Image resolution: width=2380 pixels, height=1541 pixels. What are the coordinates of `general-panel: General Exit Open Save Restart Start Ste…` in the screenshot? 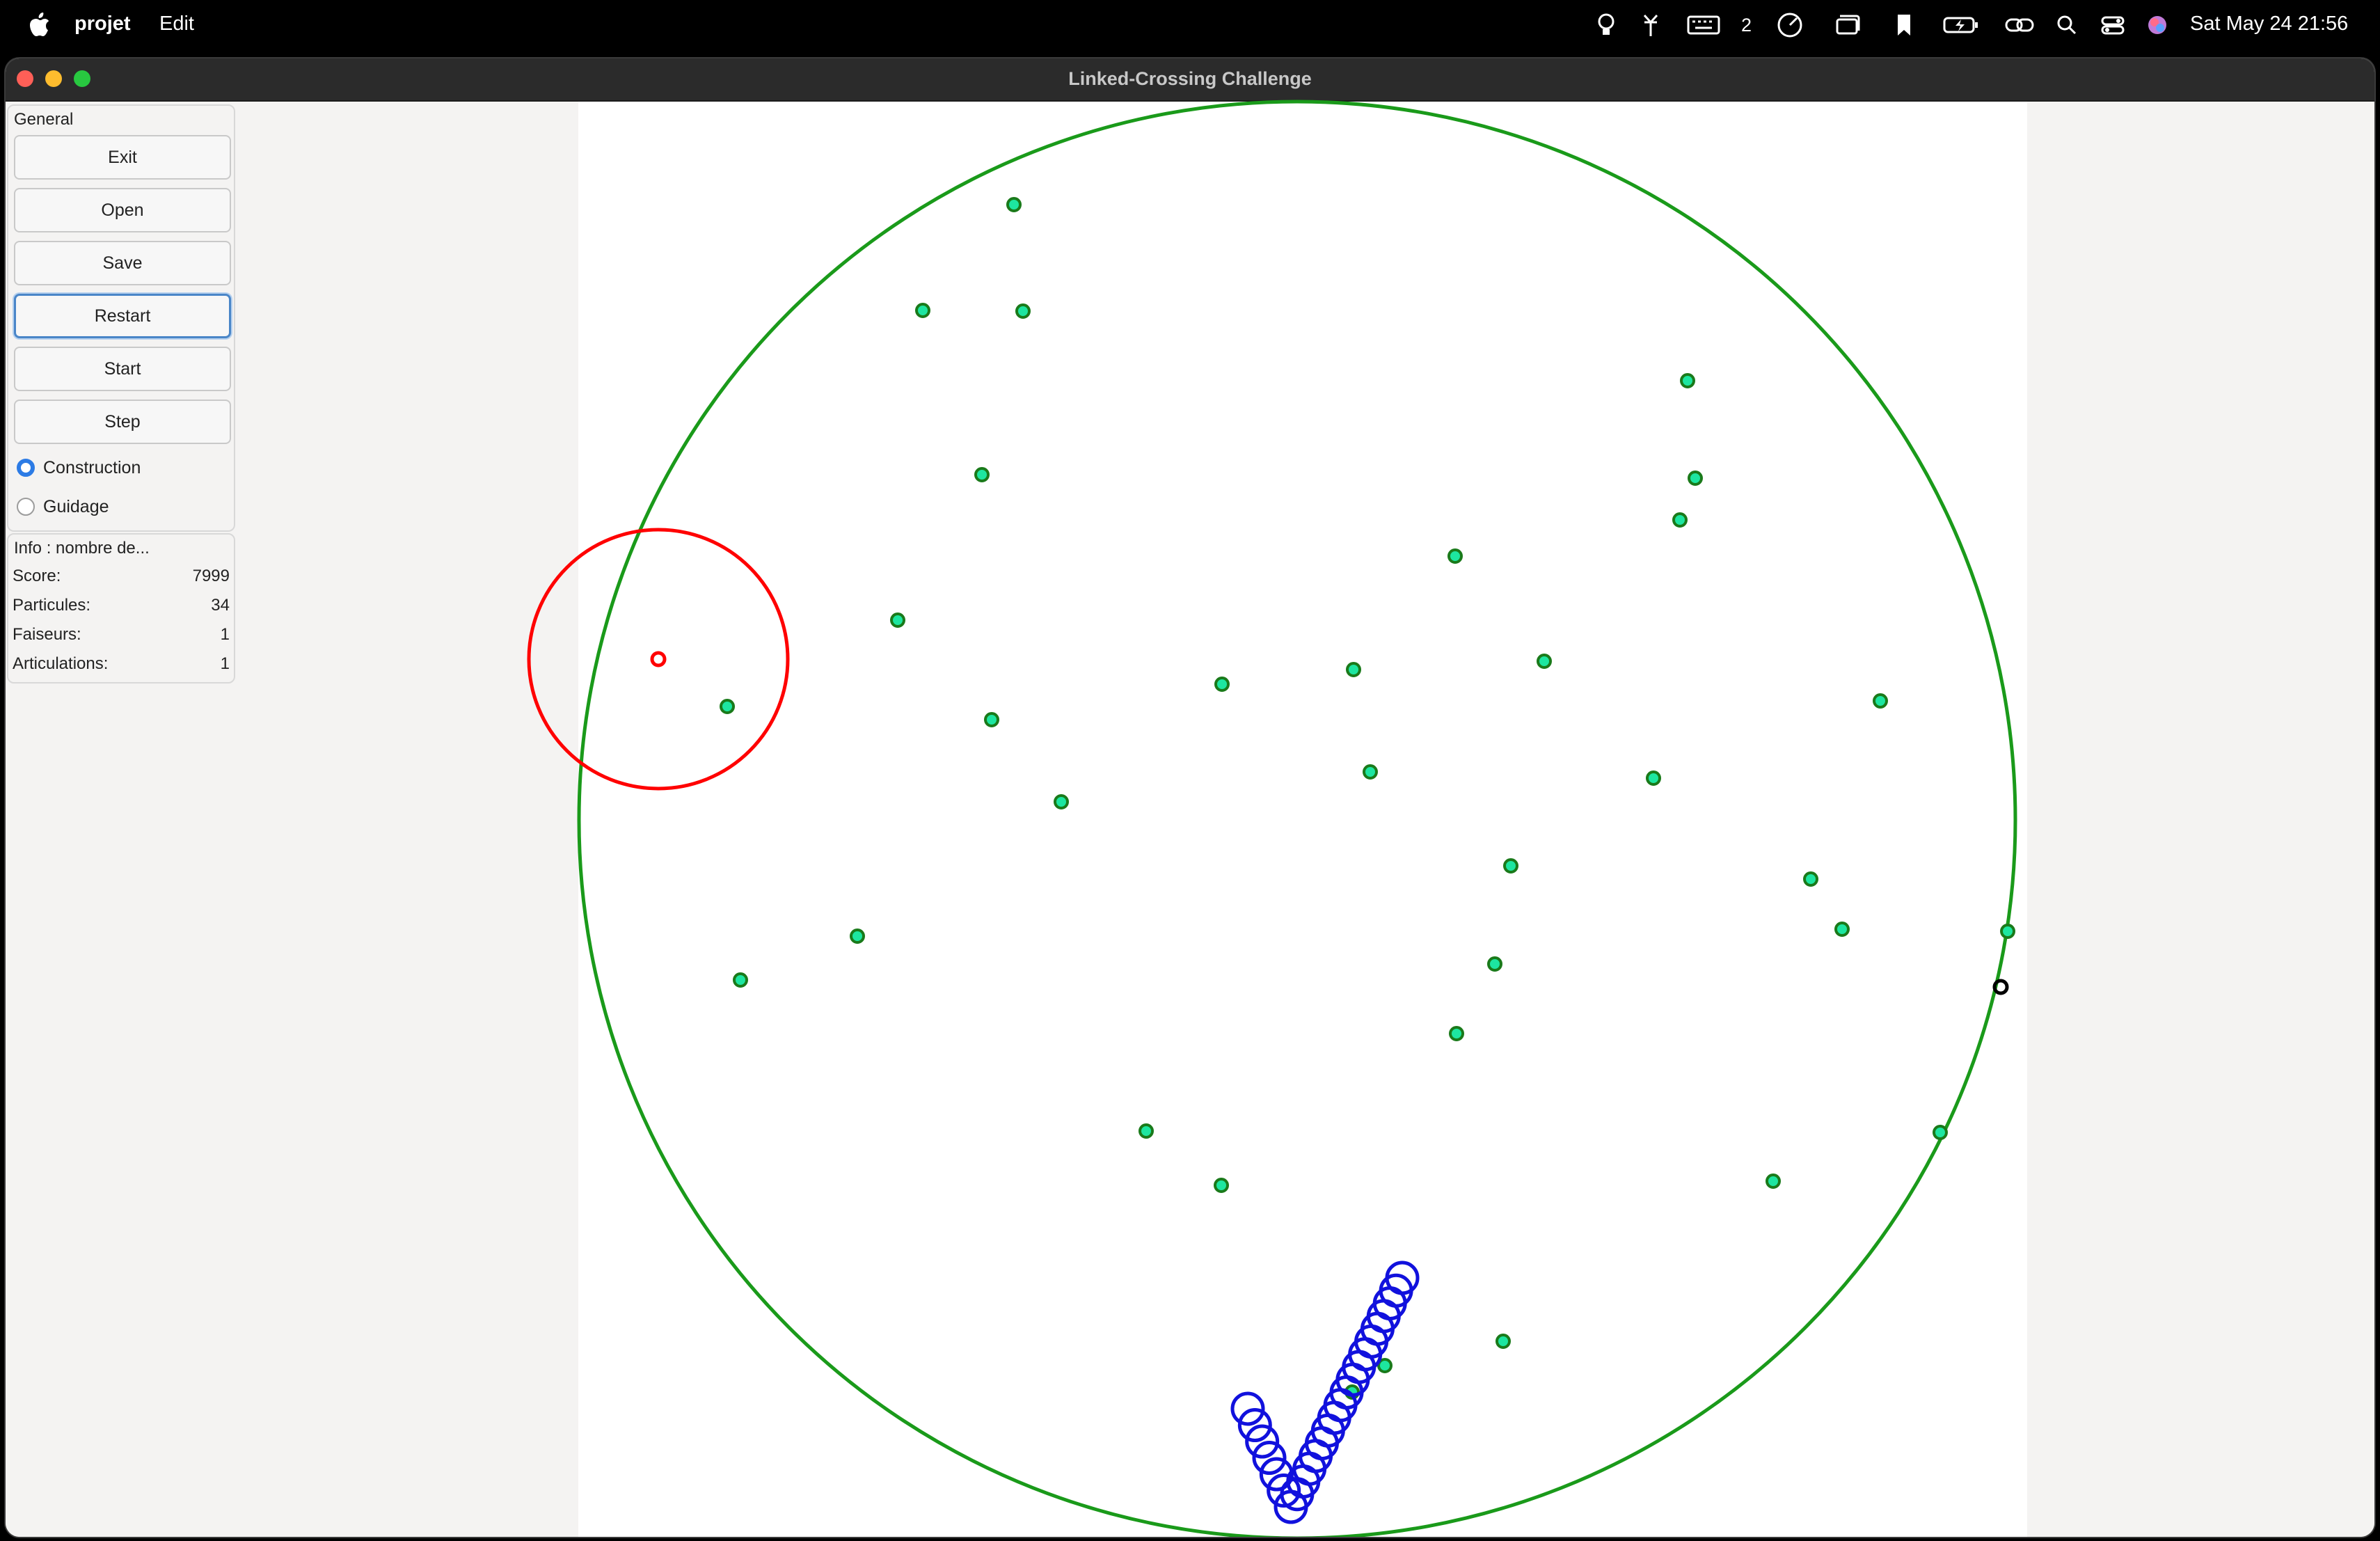 It's located at (121, 318).